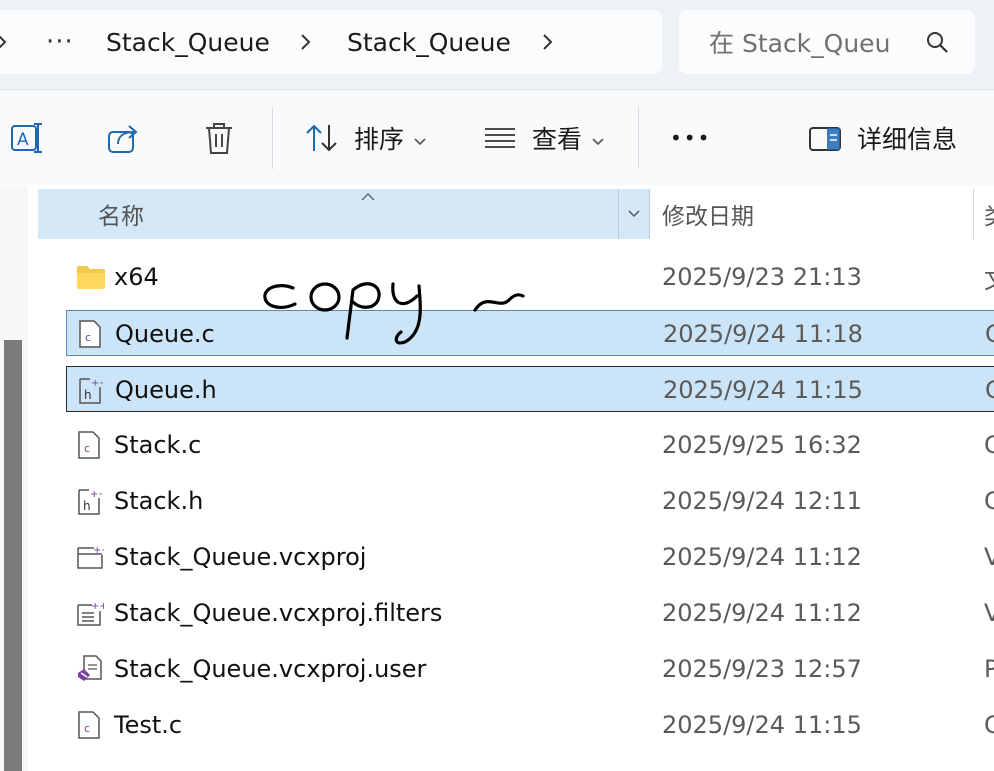 The width and height of the screenshot is (994, 771). I want to click on file-name: Test.c, so click(148, 725).